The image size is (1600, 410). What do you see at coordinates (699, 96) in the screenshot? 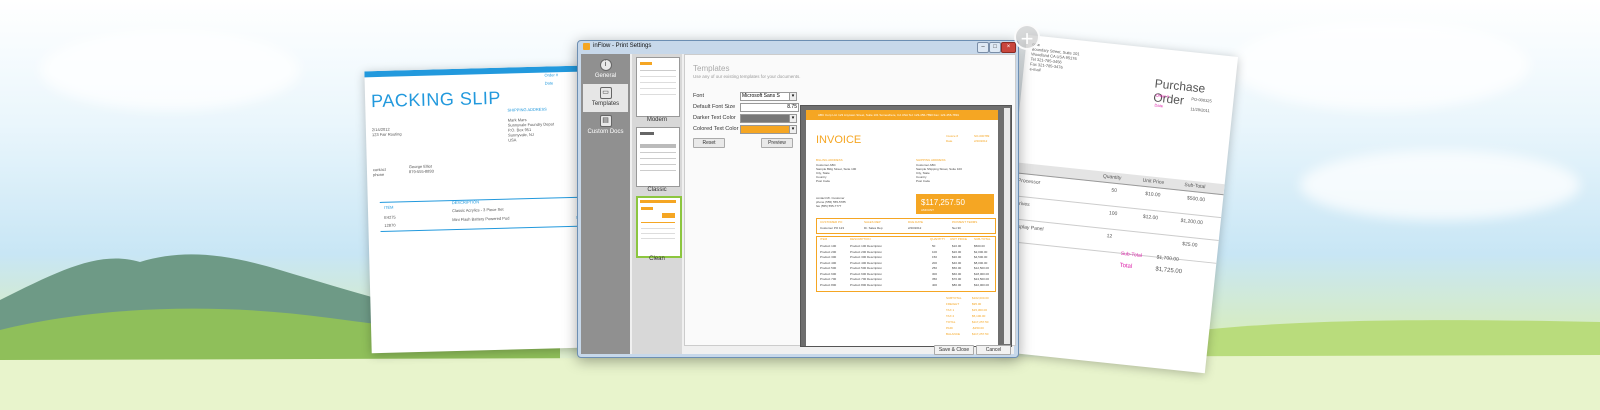
I see `font-label: Font` at bounding box center [699, 96].